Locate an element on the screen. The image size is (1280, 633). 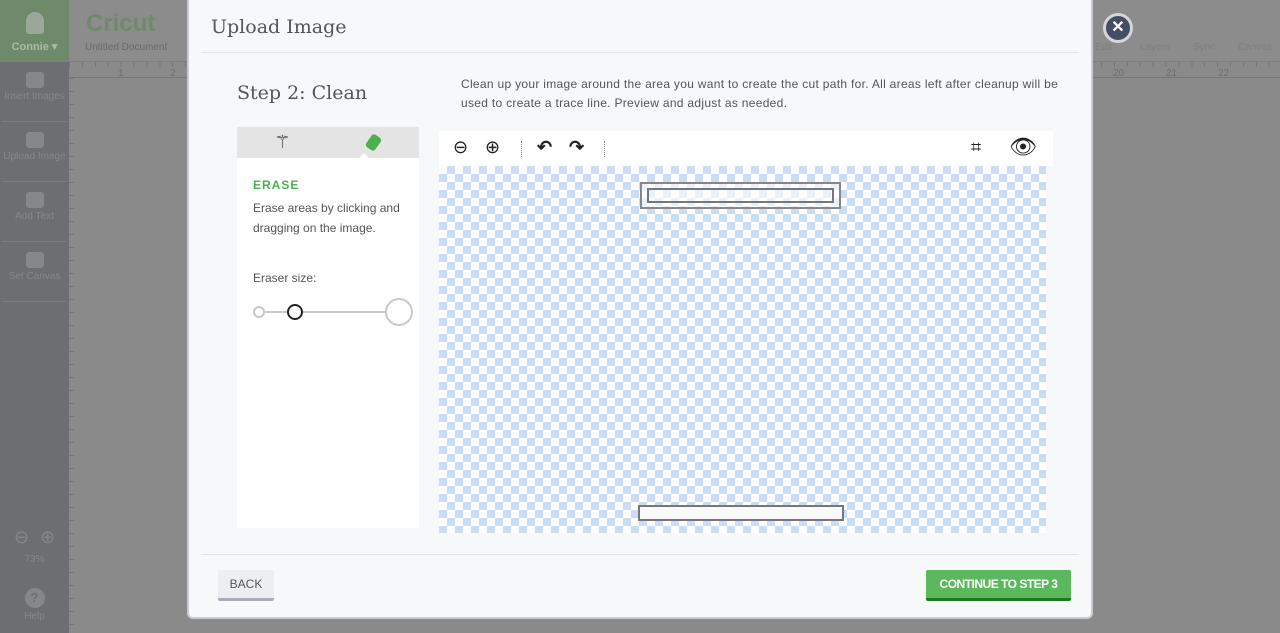
eraser-icon is located at coordinates (373, 142).